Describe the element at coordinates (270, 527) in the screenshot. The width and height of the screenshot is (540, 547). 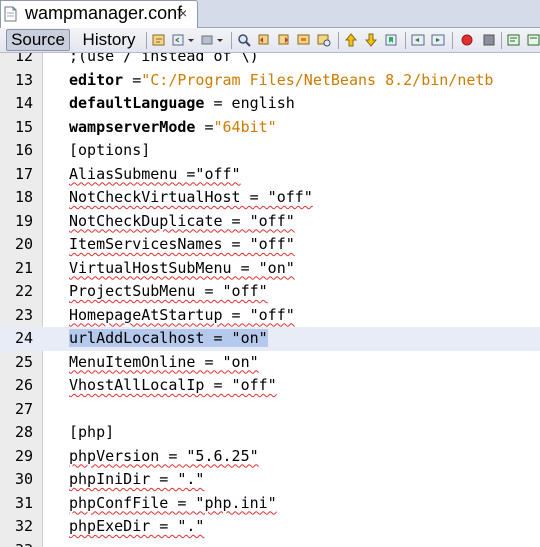
I see `code-line: 32 phpExeDir = "."` at that location.